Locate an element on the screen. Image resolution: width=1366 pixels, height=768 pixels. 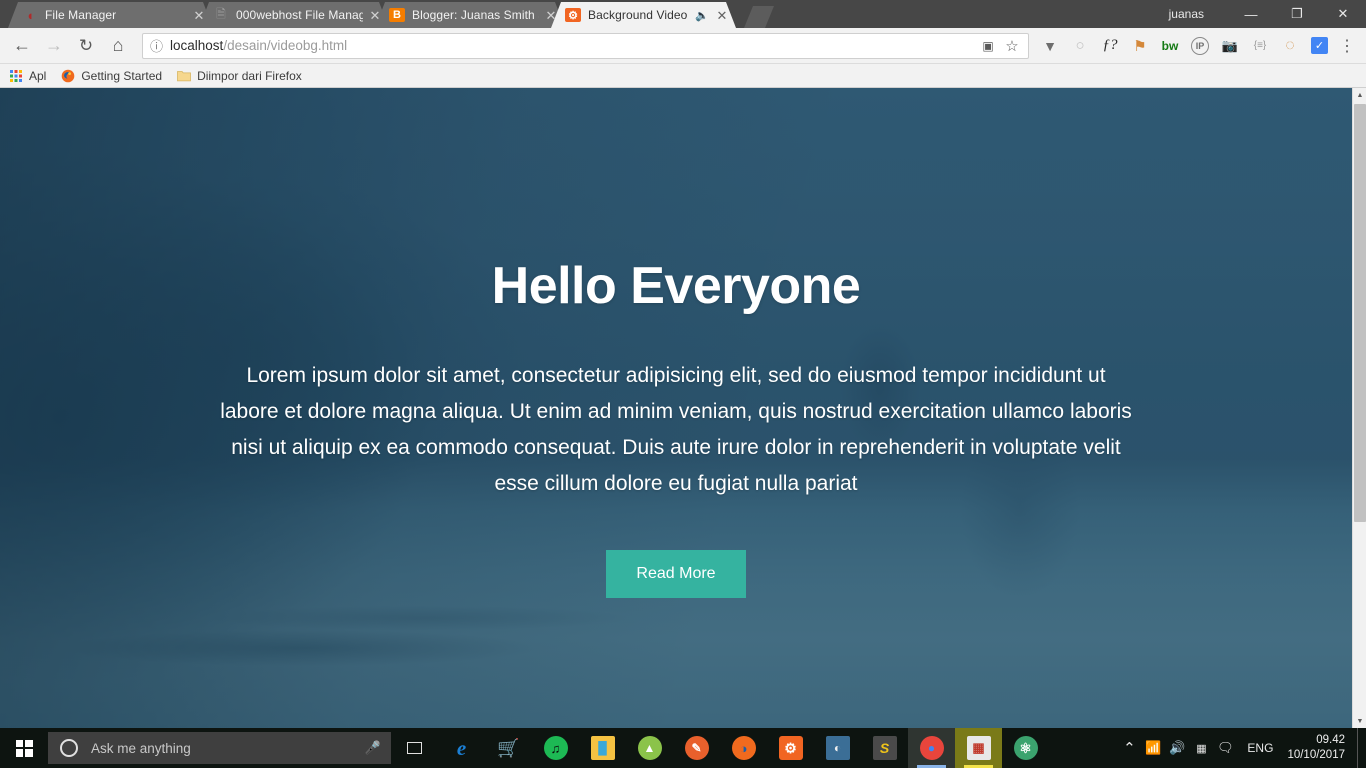
google-chrome-icon: ● is located at coordinates (931, 748).